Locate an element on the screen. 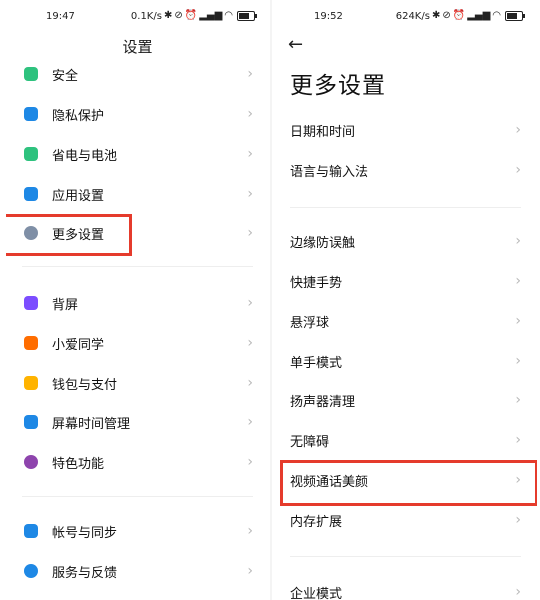  network-speed: 0.1K/s is located at coordinates (146, 16).